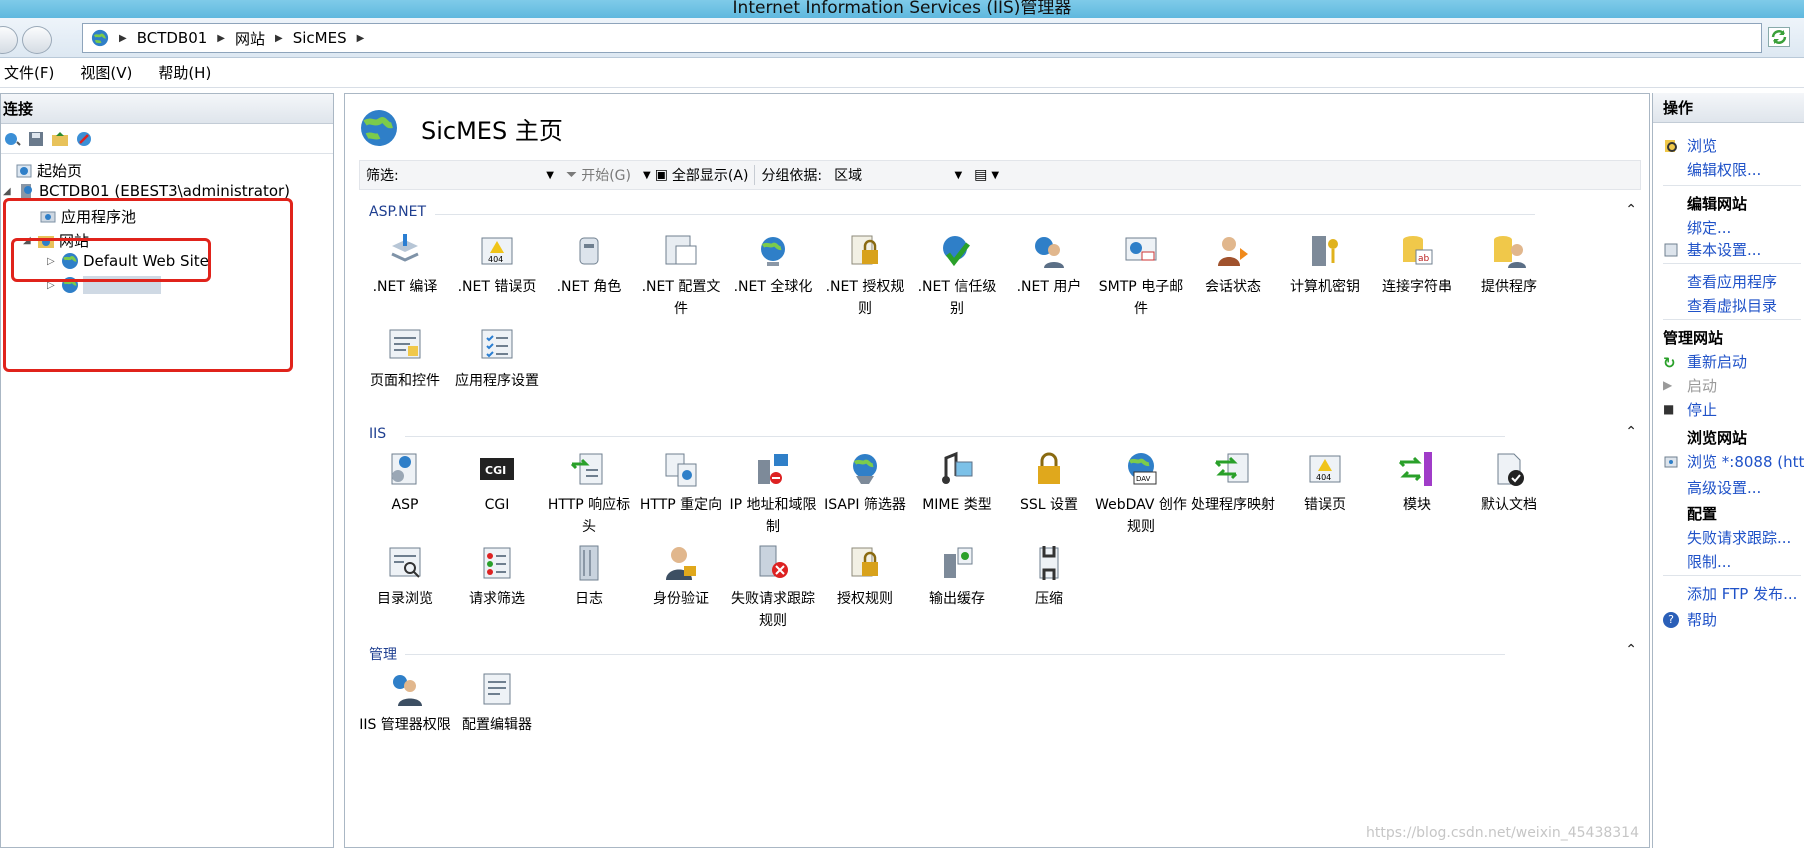 Image resolution: width=1804 pixels, height=848 pixels. What do you see at coordinates (1733, 461) in the screenshot?
I see `action-browse-port: 浏览 *:8088 (http)` at bounding box center [1733, 461].